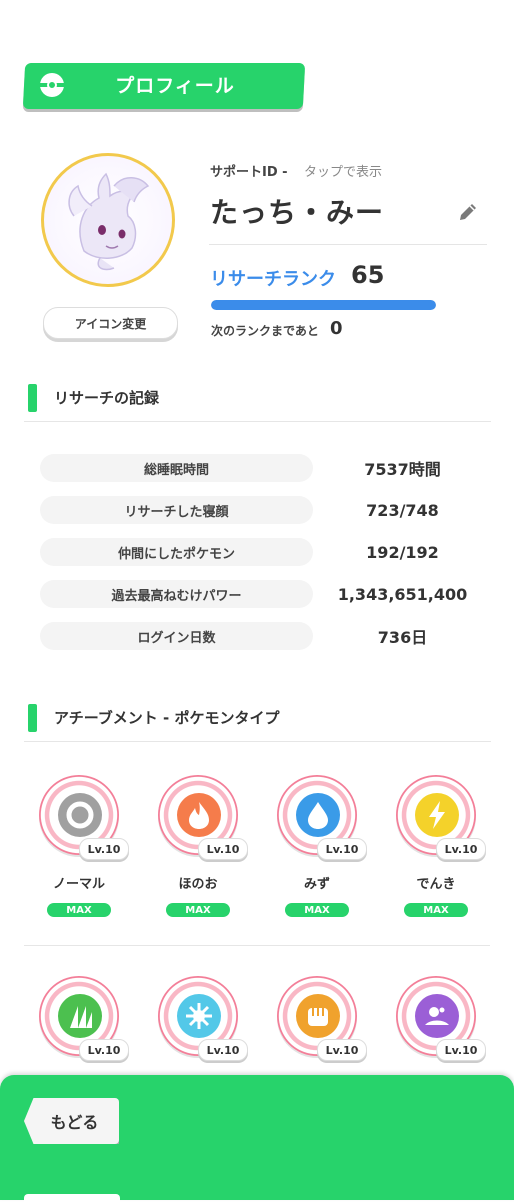  I want to click on stat-row-total-sleep: 総睡眠時間 7537時間, so click(260, 468).